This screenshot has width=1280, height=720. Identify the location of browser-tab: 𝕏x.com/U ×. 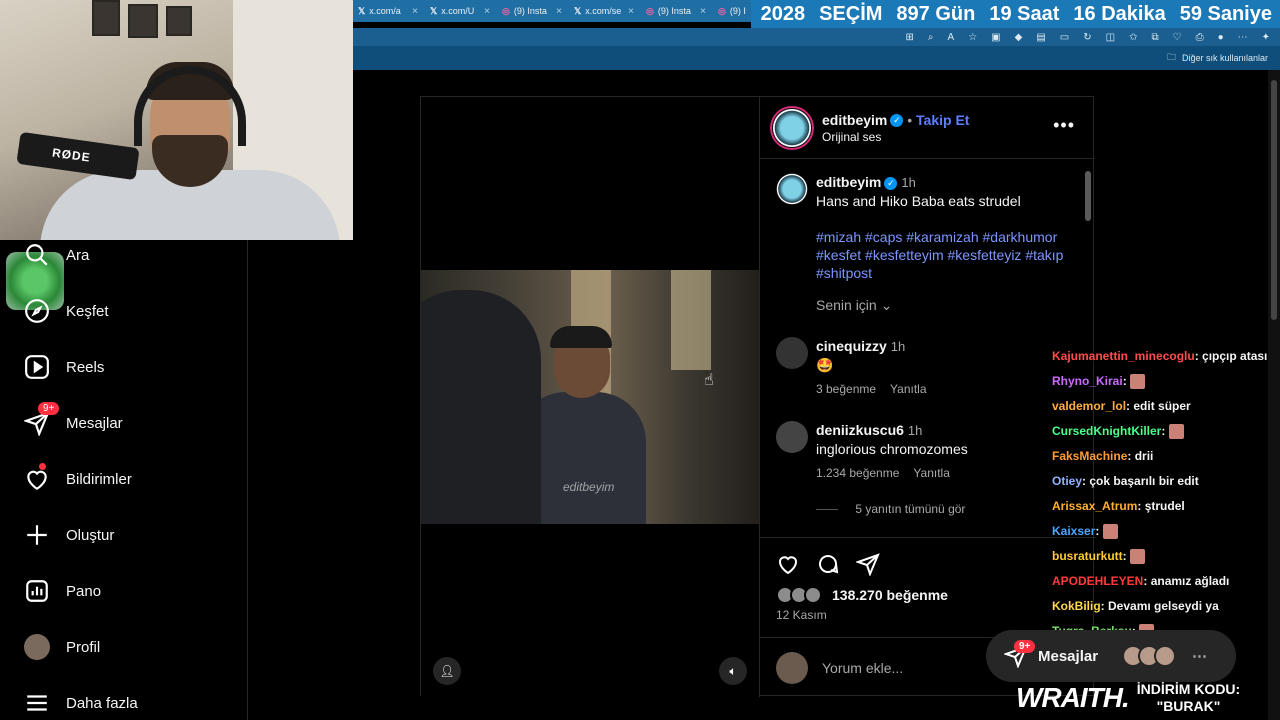
(460, 11).